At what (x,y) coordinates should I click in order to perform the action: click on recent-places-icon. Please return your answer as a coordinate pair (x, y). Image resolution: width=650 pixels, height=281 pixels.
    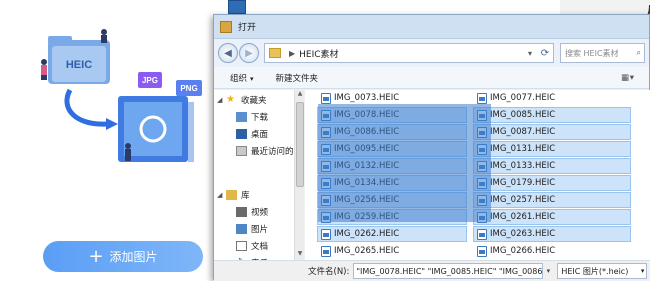
    Looking at the image, I should click on (241, 151).